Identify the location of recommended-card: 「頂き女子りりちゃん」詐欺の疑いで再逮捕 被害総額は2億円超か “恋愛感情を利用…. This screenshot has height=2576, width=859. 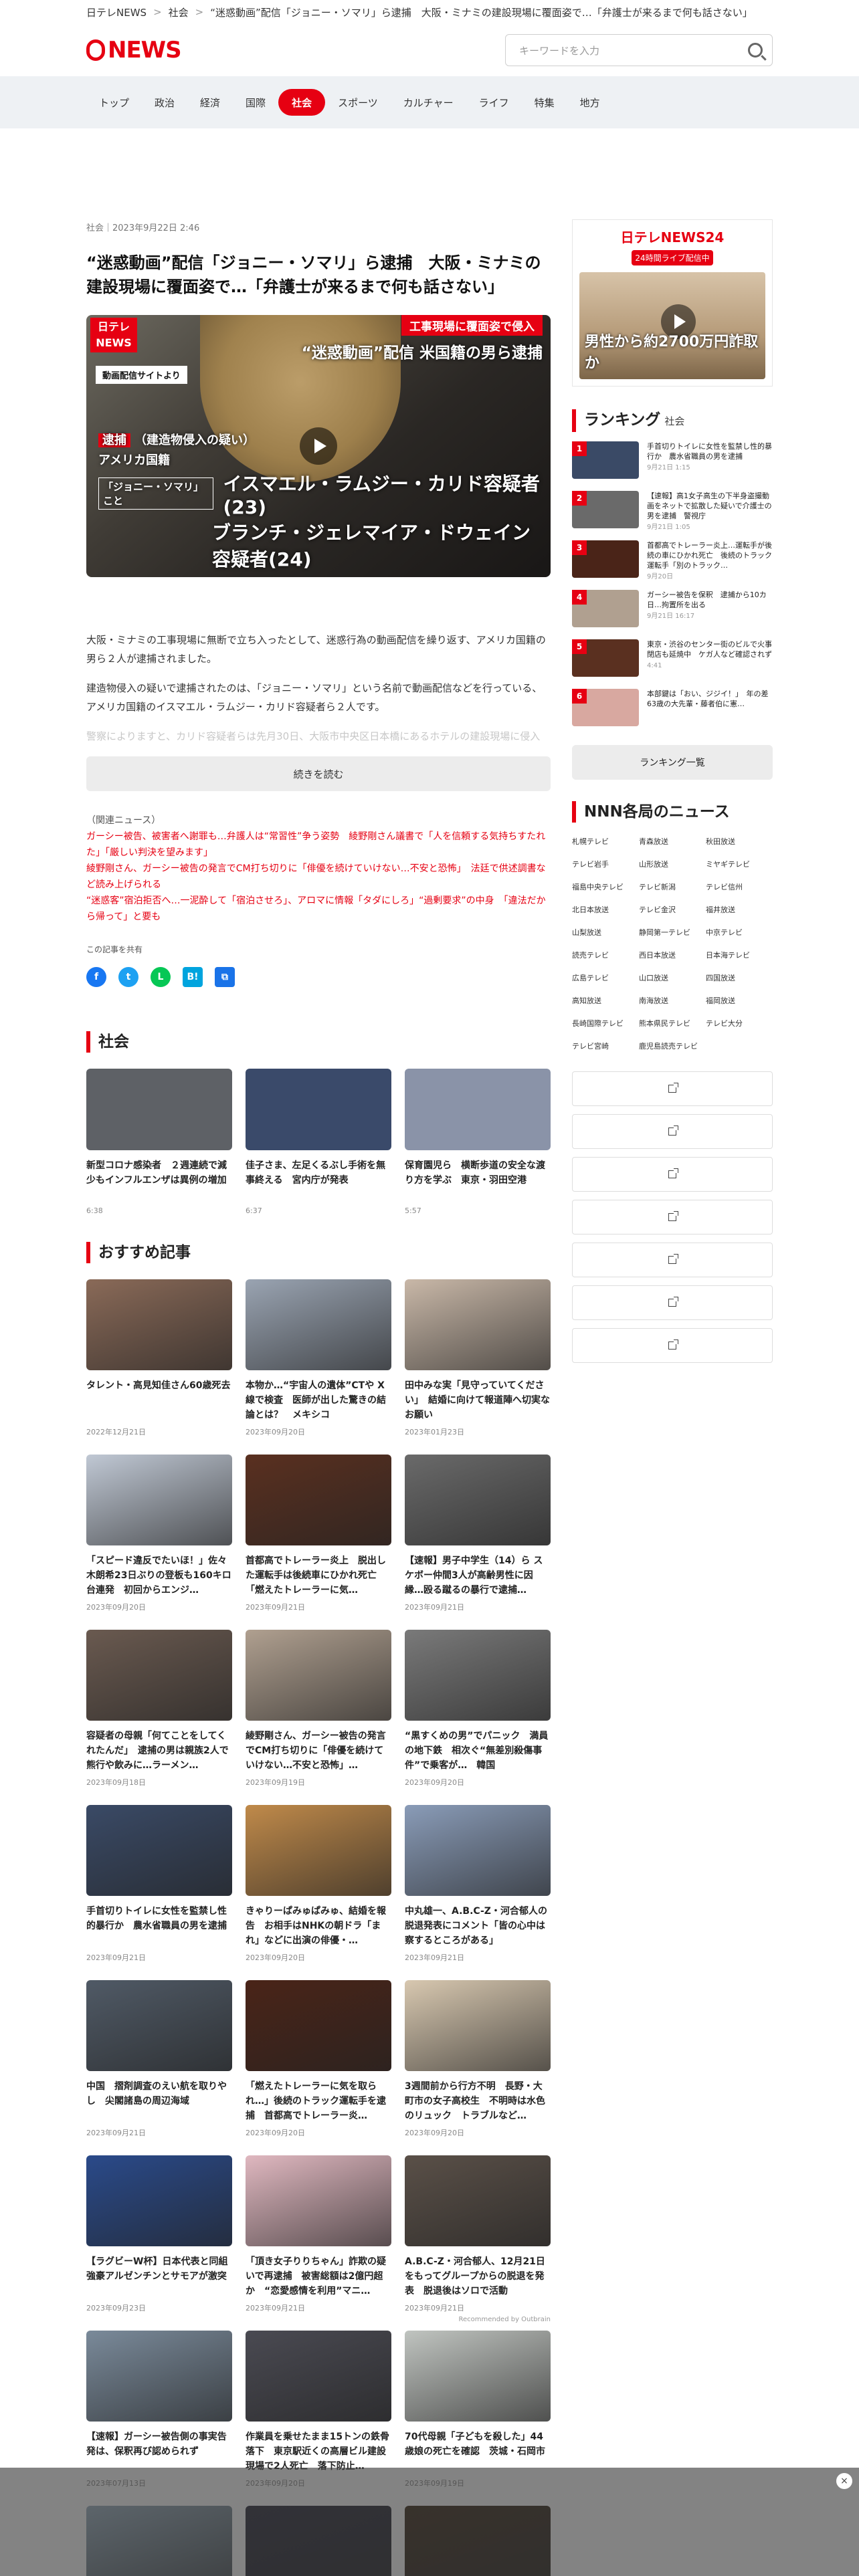
(318, 2234).